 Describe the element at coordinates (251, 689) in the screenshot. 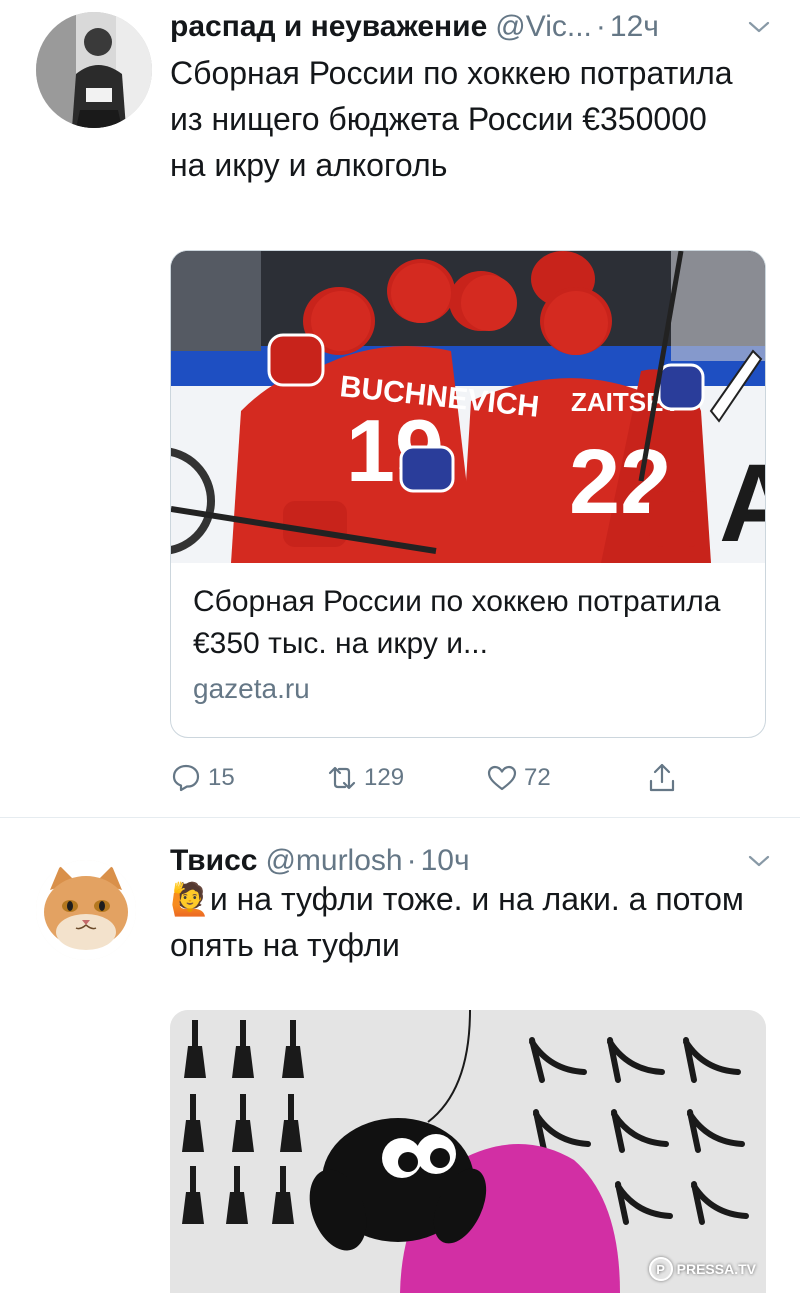

I see `card-domain: gazeta.ru` at that location.